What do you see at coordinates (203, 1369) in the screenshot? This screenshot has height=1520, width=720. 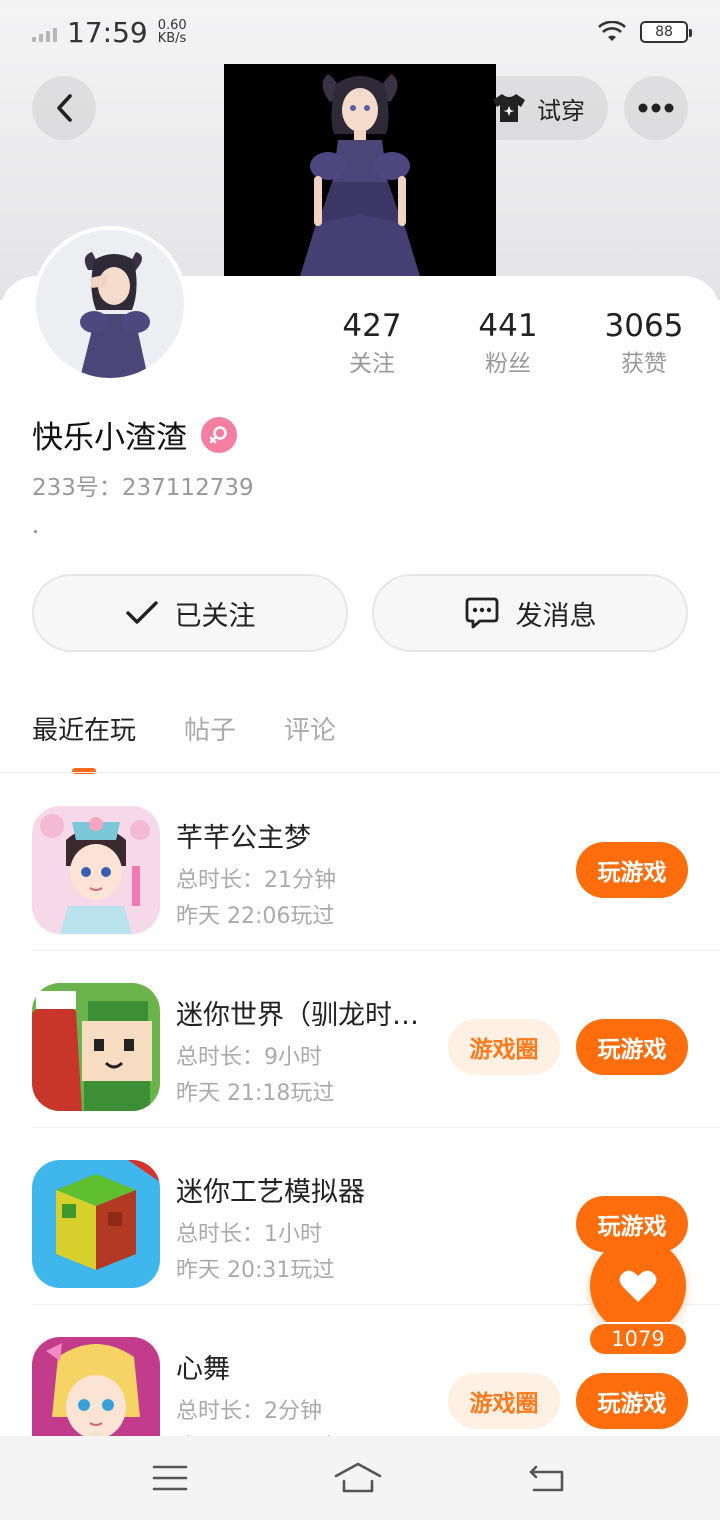 I see `game-title: 心舞` at bounding box center [203, 1369].